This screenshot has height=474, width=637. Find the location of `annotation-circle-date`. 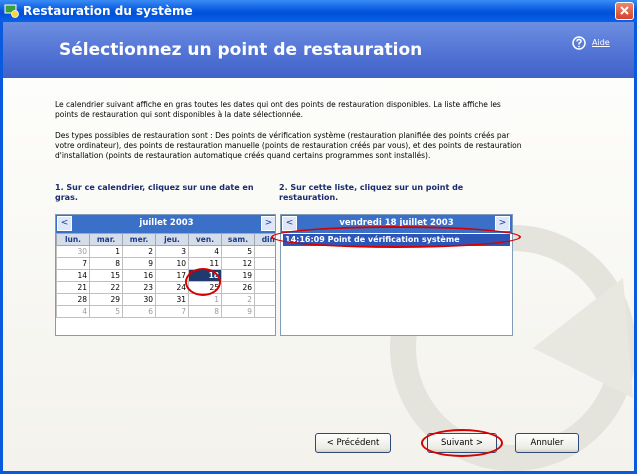

annotation-circle-date is located at coordinates (203, 282).